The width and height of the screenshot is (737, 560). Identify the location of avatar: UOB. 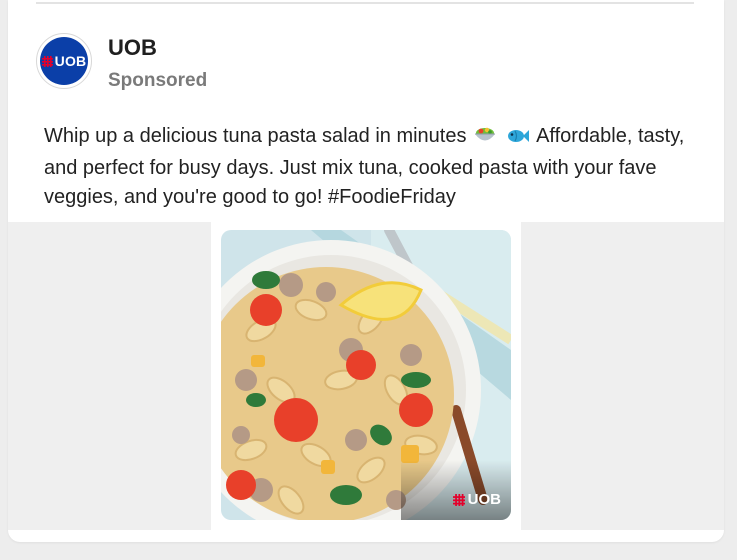
(64, 61).